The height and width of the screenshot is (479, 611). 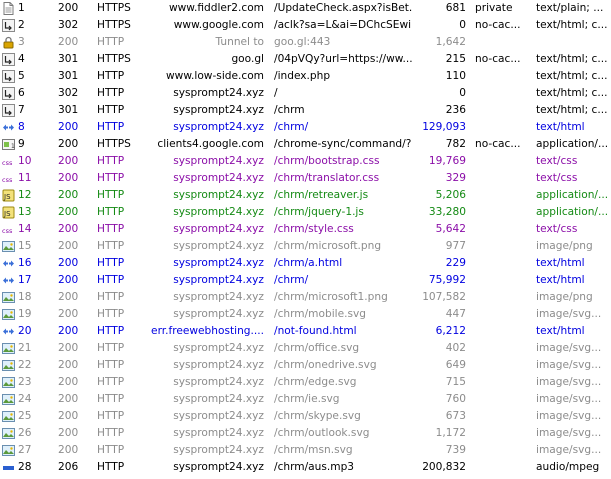 What do you see at coordinates (21, 127) in the screenshot?
I see `session-number: 8` at bounding box center [21, 127].